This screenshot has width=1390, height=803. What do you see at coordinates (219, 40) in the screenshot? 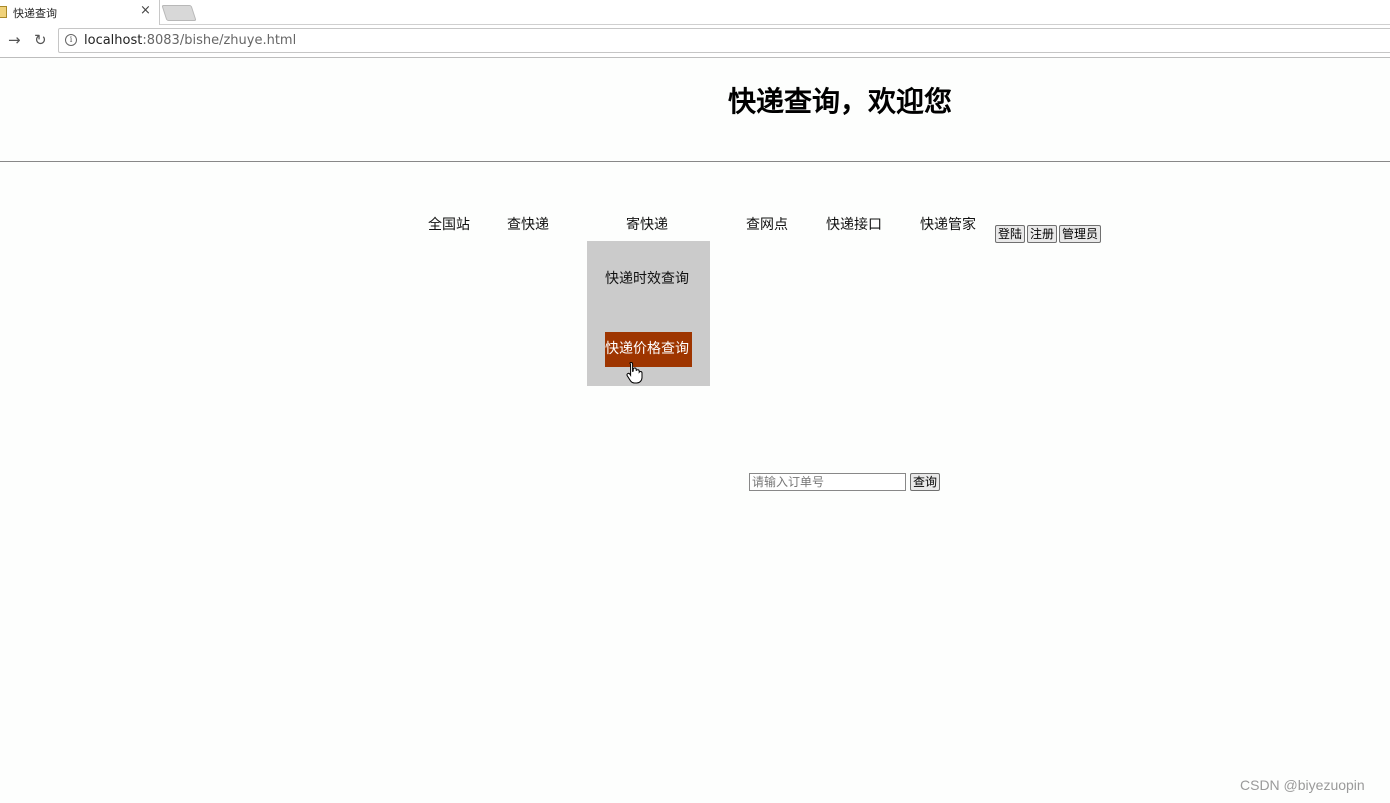
I see `url-path: :8083/bishe/zhuye.html` at bounding box center [219, 40].